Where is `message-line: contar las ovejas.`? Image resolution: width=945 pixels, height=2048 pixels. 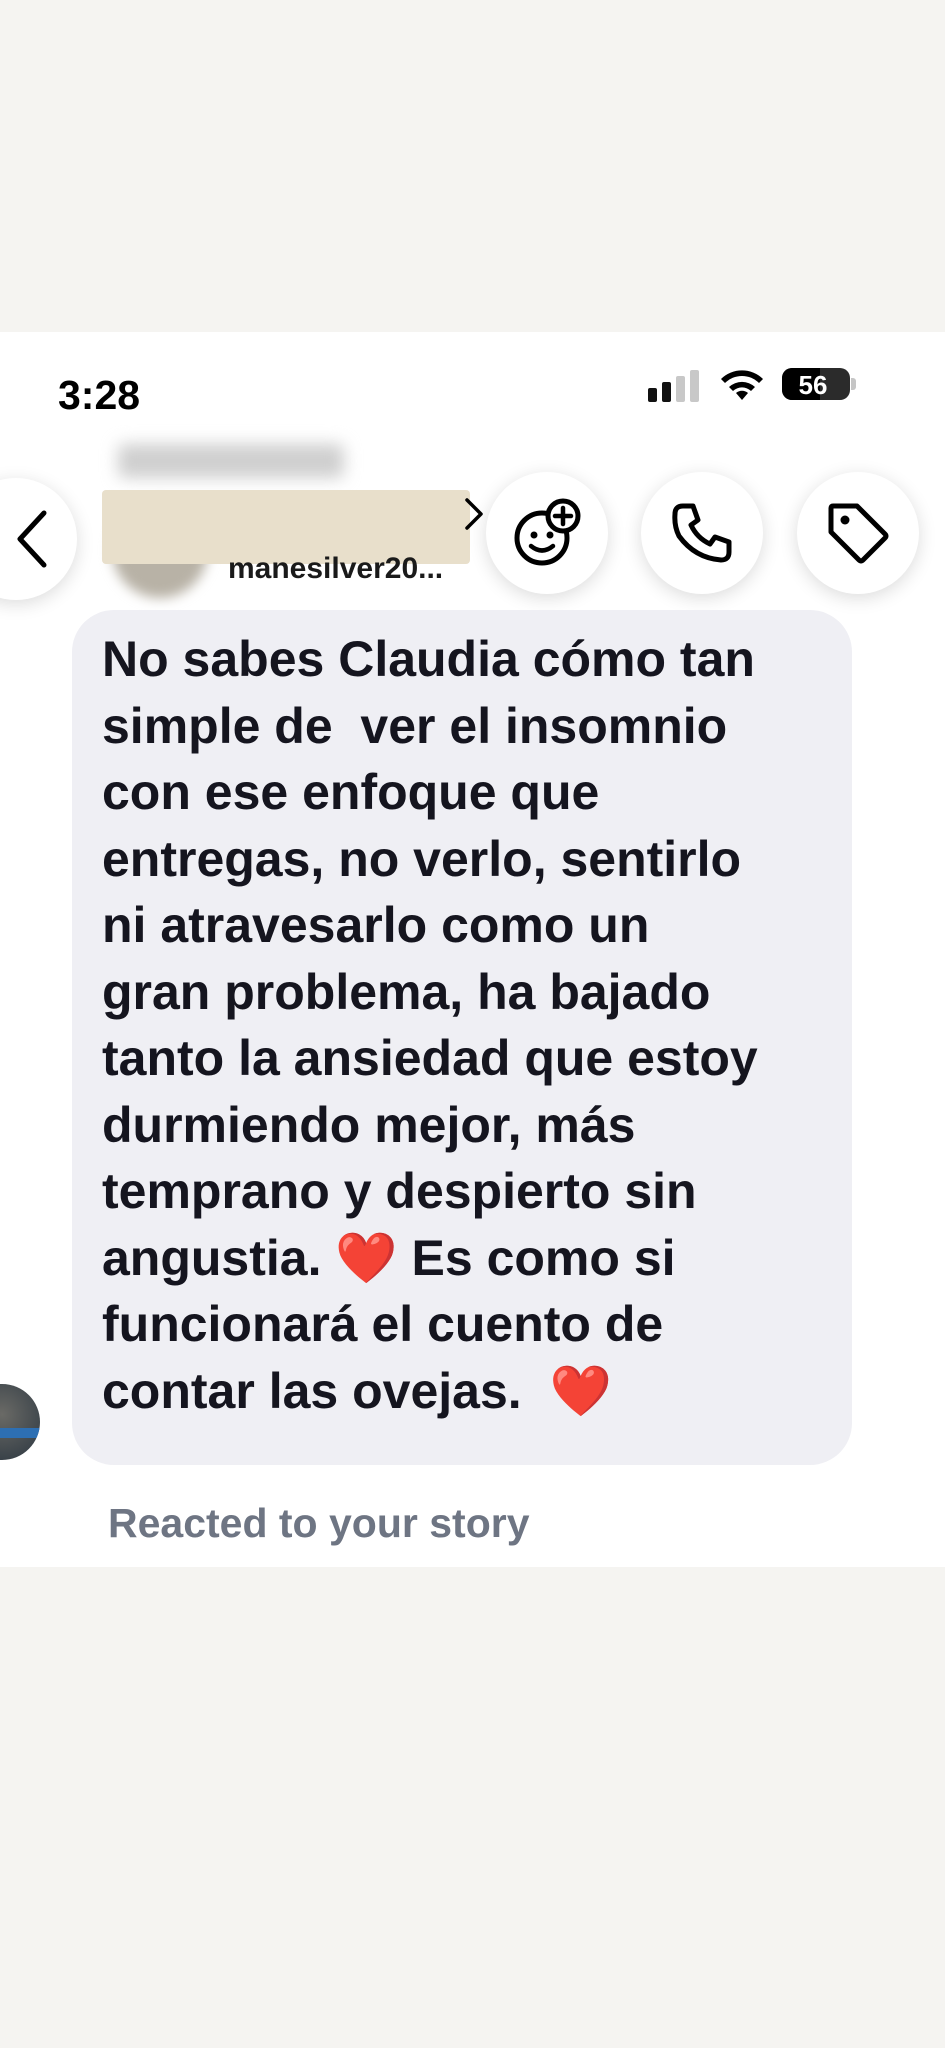
message-line: contar las ovejas. is located at coordinates (326, 1390).